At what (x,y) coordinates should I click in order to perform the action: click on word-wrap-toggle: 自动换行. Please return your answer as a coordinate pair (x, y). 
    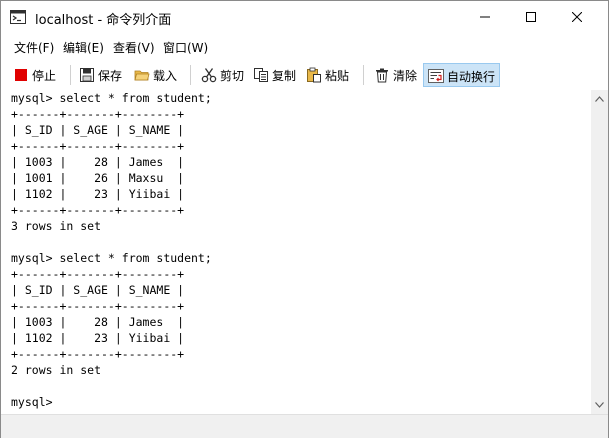
    Looking at the image, I should click on (461, 75).